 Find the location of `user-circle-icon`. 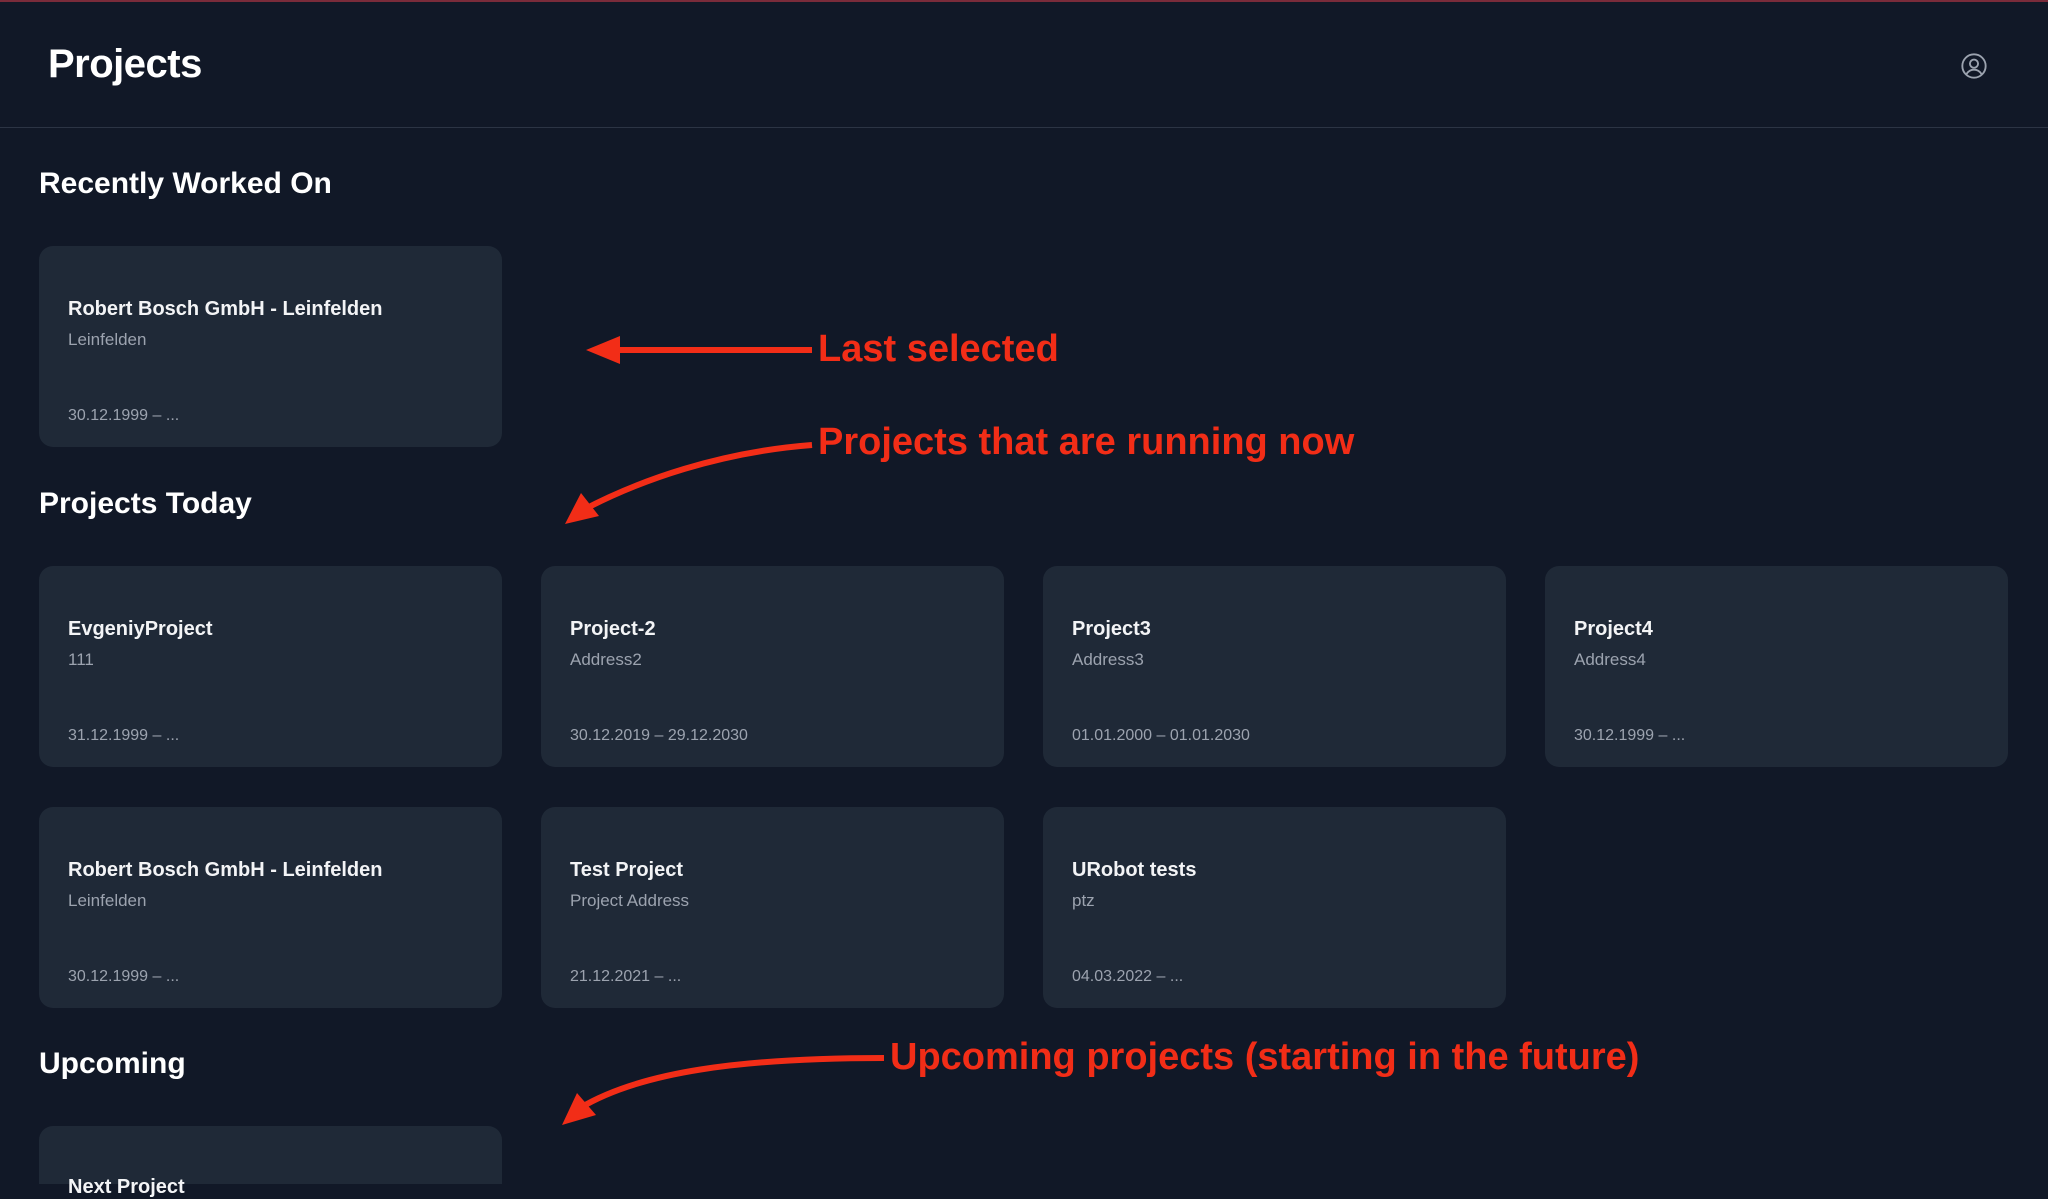

user-circle-icon is located at coordinates (1974, 66).